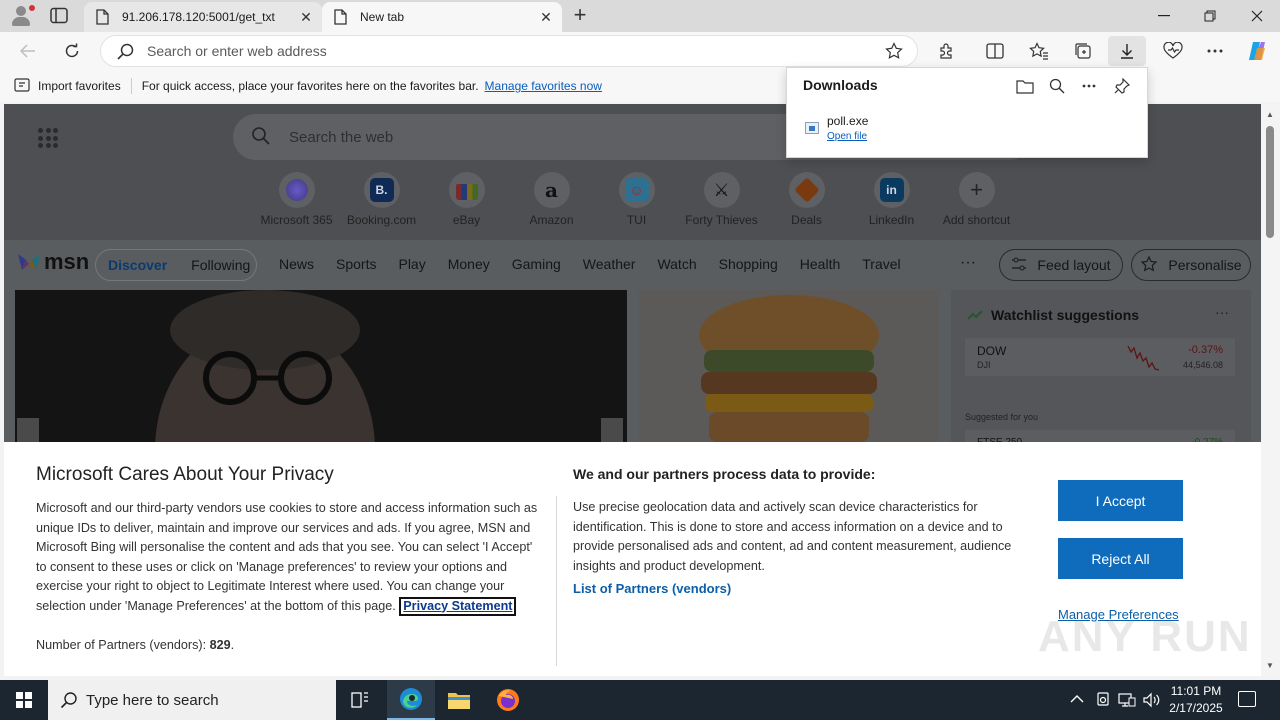  I want to click on taskbar-search-placeholder: Type here to search, so click(152, 700).